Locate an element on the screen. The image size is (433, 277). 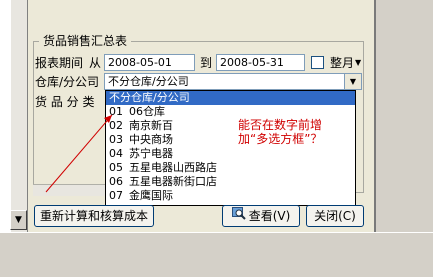
view-button: 查看(V) is located at coordinates (261, 216).